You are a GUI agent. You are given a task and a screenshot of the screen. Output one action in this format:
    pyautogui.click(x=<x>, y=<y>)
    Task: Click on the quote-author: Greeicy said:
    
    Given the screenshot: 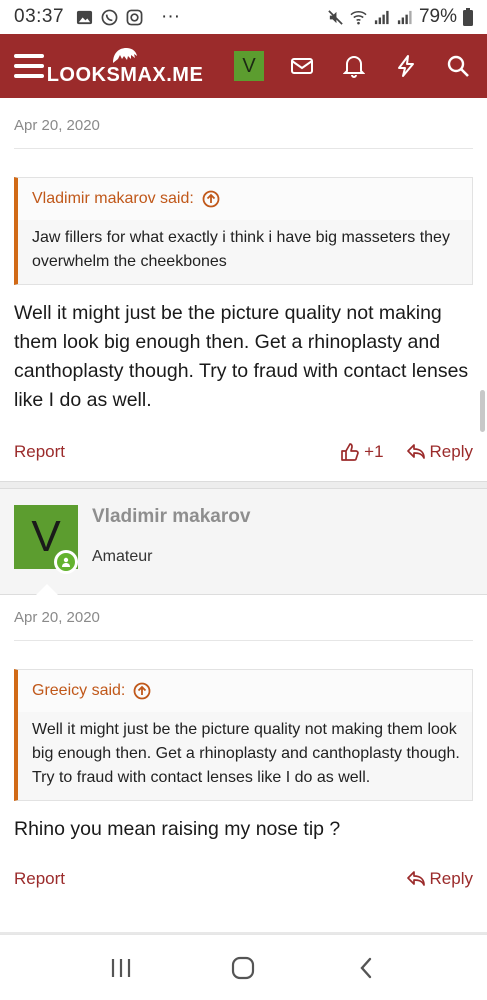 What is the action you would take?
    pyautogui.click(x=79, y=690)
    